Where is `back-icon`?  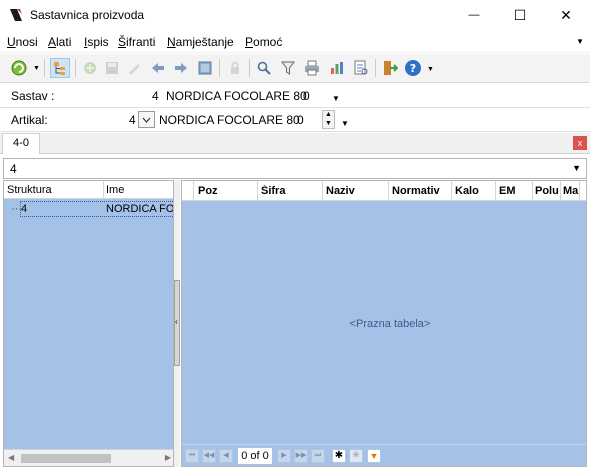 back-icon is located at coordinates (158, 68).